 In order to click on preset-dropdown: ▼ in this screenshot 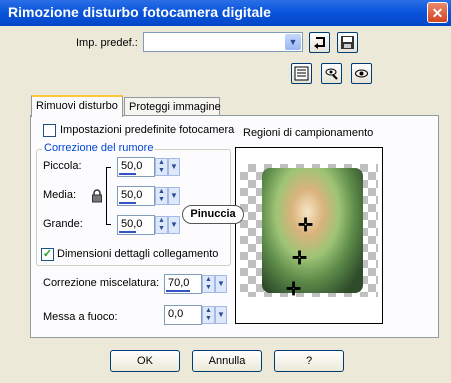, I will do `click(223, 42)`.